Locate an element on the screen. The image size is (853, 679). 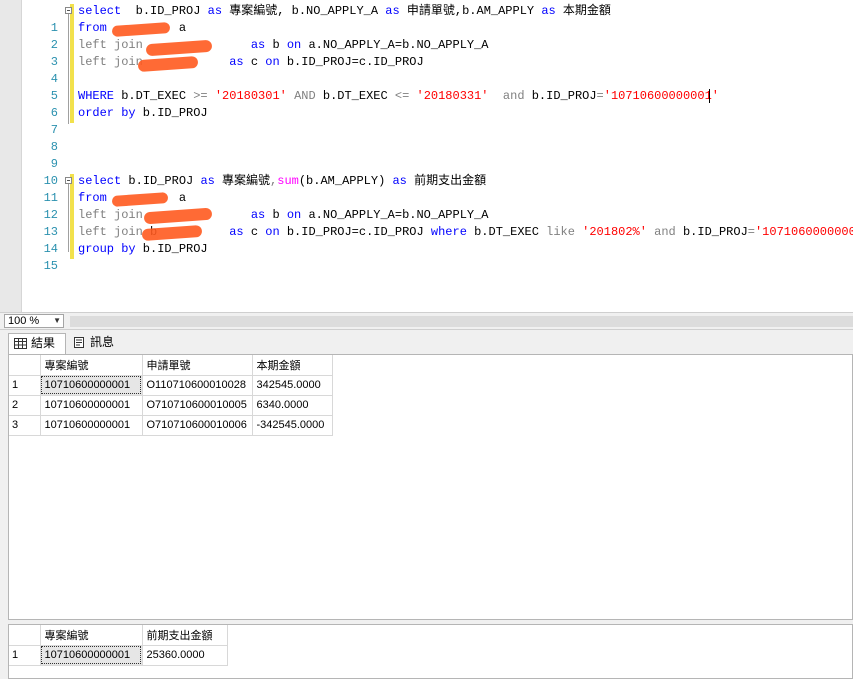
code-line: 9 is located at coordinates (426, 155).